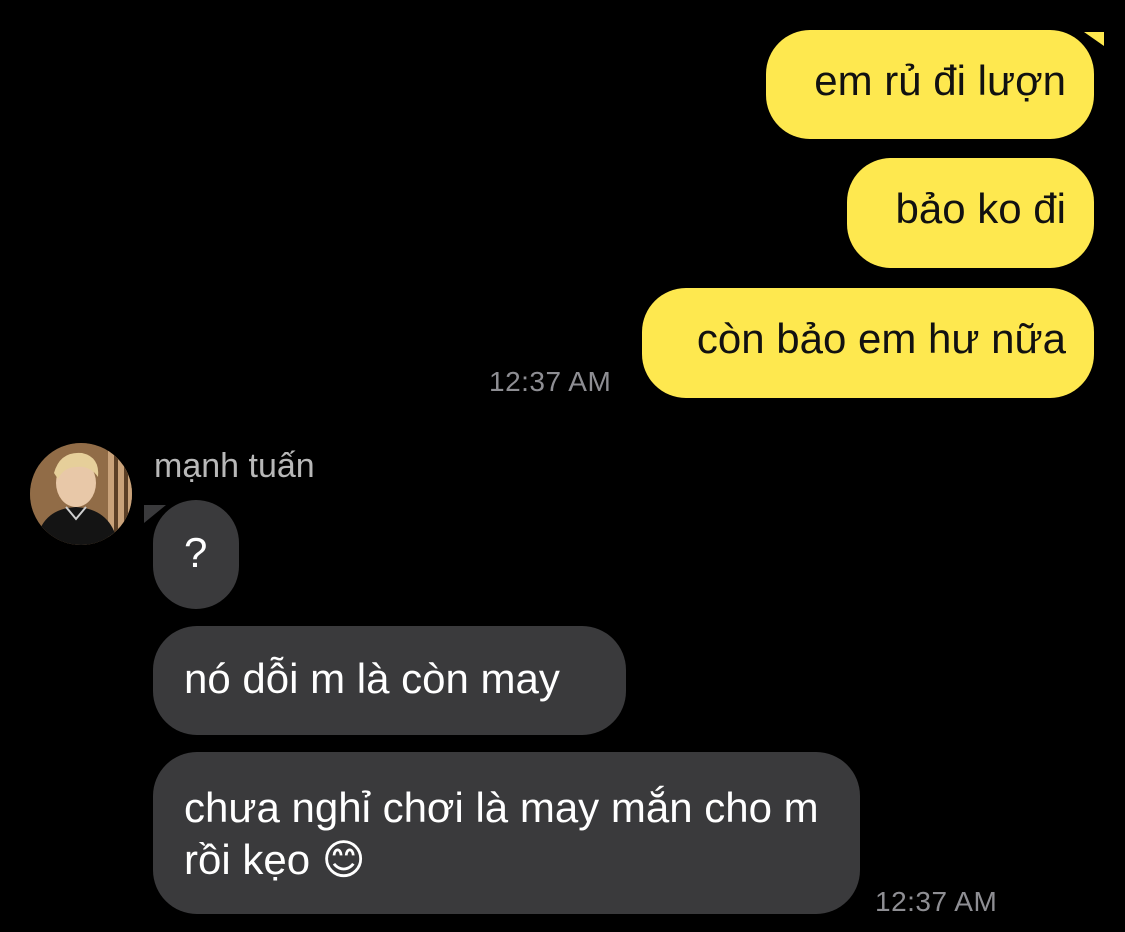  I want to click on incoming-message-1: ?, so click(196, 554).